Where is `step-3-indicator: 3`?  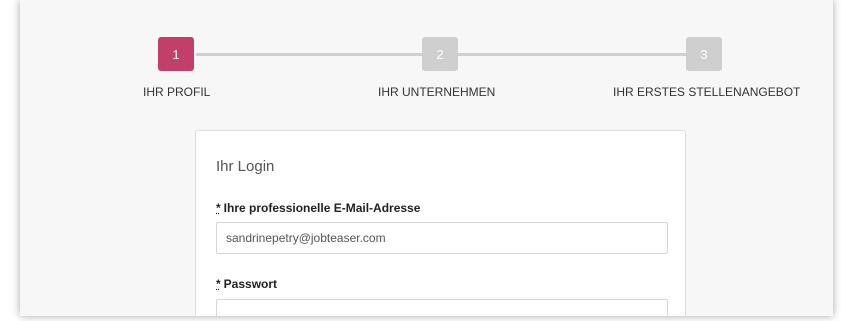
step-3-indicator: 3 is located at coordinates (704, 54).